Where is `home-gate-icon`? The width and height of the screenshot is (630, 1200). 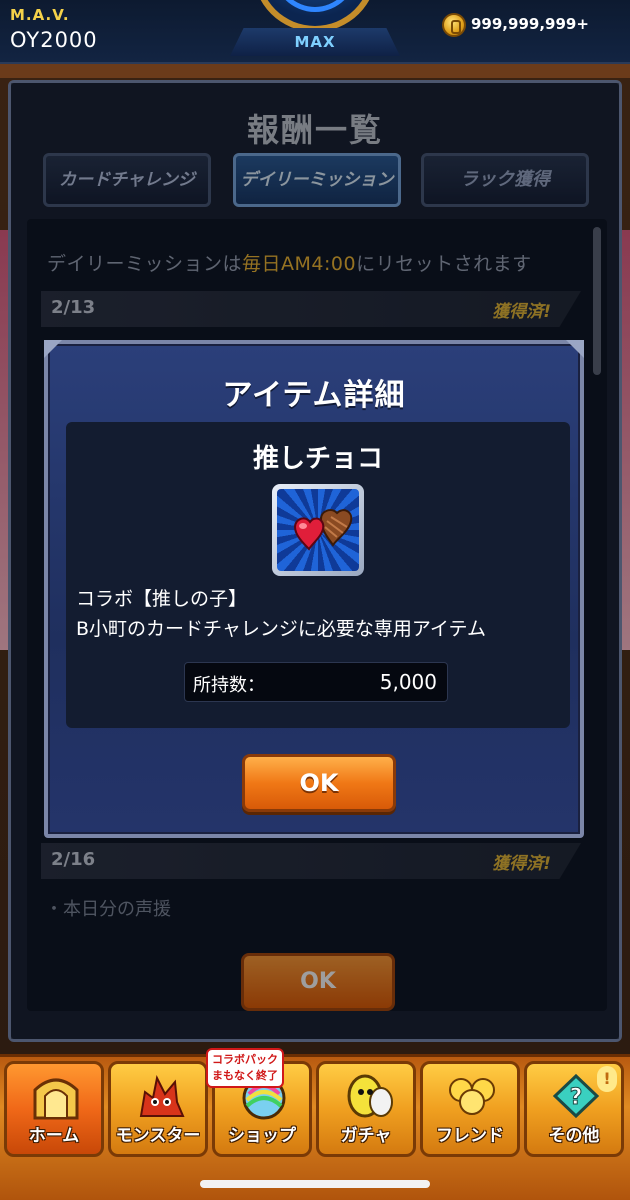
home-gate-icon is located at coordinates (56, 1099).